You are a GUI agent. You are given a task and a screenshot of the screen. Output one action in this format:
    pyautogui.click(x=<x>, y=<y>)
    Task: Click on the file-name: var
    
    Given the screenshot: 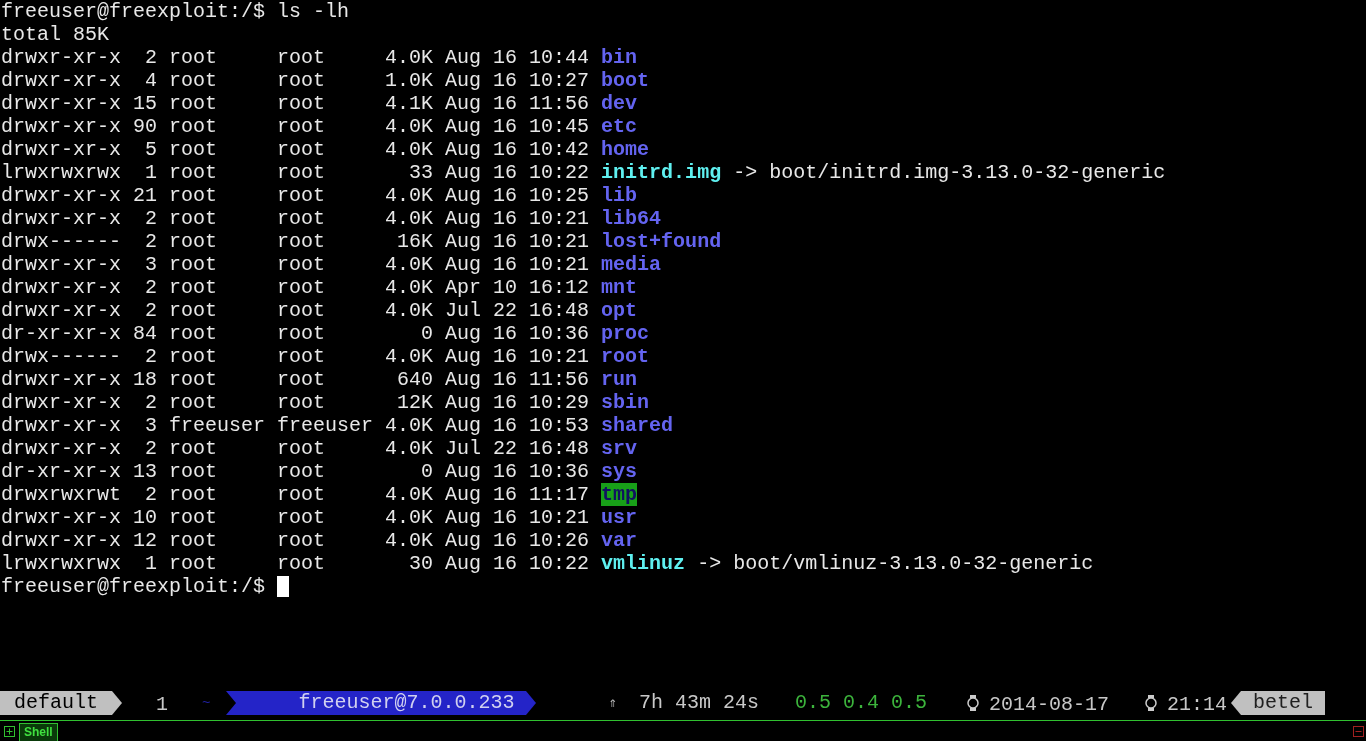 What is the action you would take?
    pyautogui.click(x=619, y=540)
    